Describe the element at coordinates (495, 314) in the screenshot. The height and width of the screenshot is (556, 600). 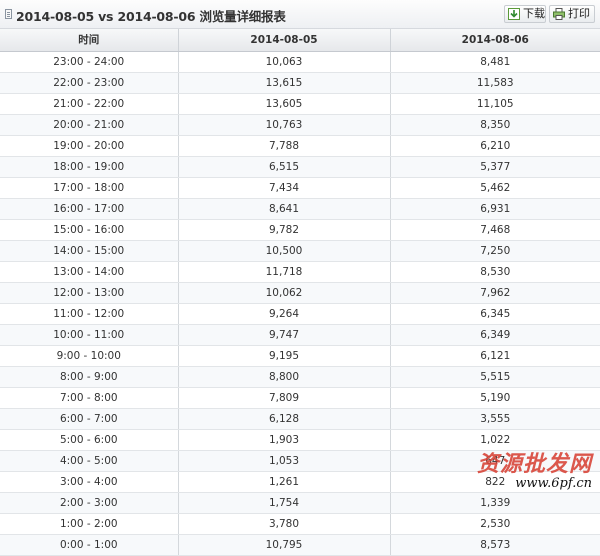
I see `cell-value-date-2: 6,345` at that location.